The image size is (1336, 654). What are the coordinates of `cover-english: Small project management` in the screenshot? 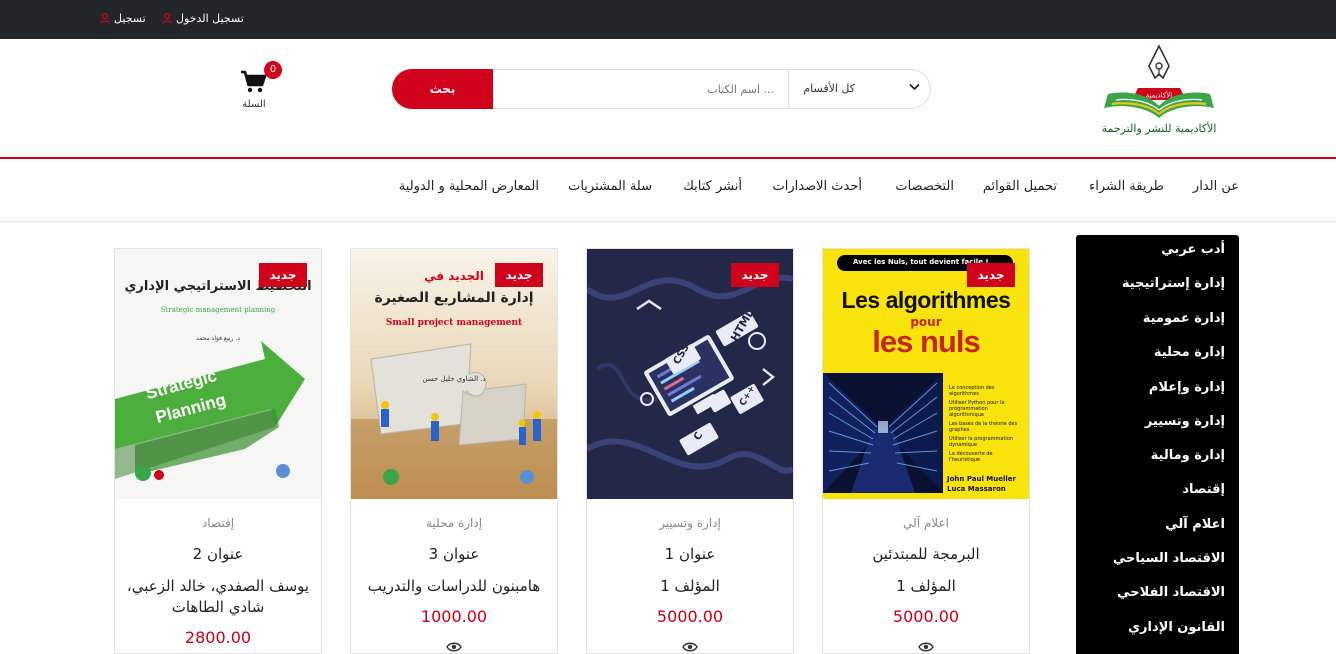 It's located at (454, 323).